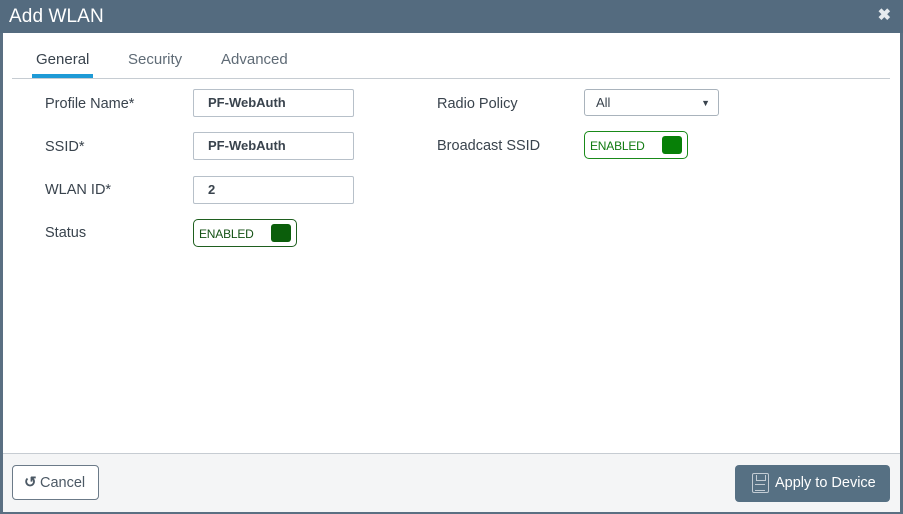  What do you see at coordinates (62, 76) in the screenshot?
I see `active-tab-indicator` at bounding box center [62, 76].